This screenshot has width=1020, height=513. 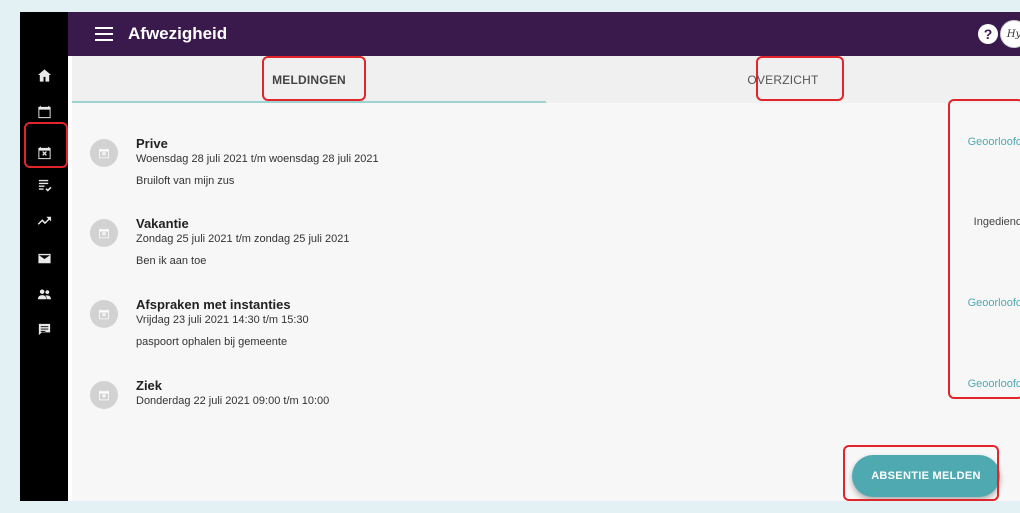 I want to click on calendar-icon, so click(x=44, y=111).